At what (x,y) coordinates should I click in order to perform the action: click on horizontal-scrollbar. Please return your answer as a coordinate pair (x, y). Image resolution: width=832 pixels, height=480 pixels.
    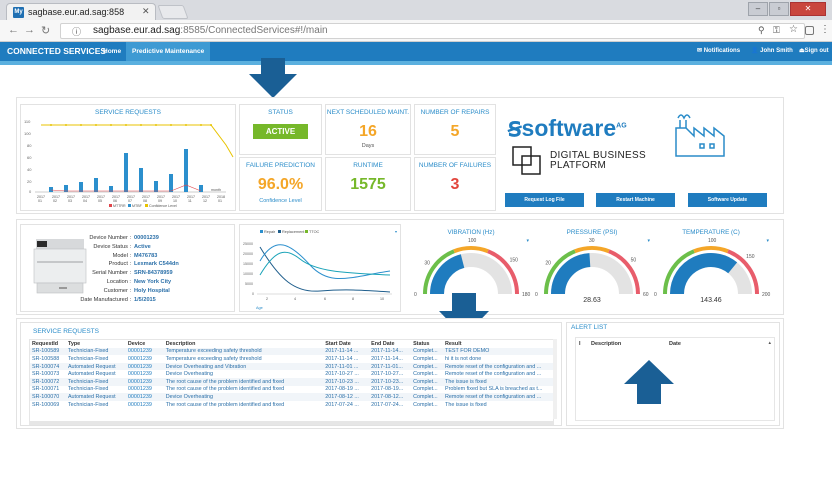
    Looking at the image, I should click on (291, 423).